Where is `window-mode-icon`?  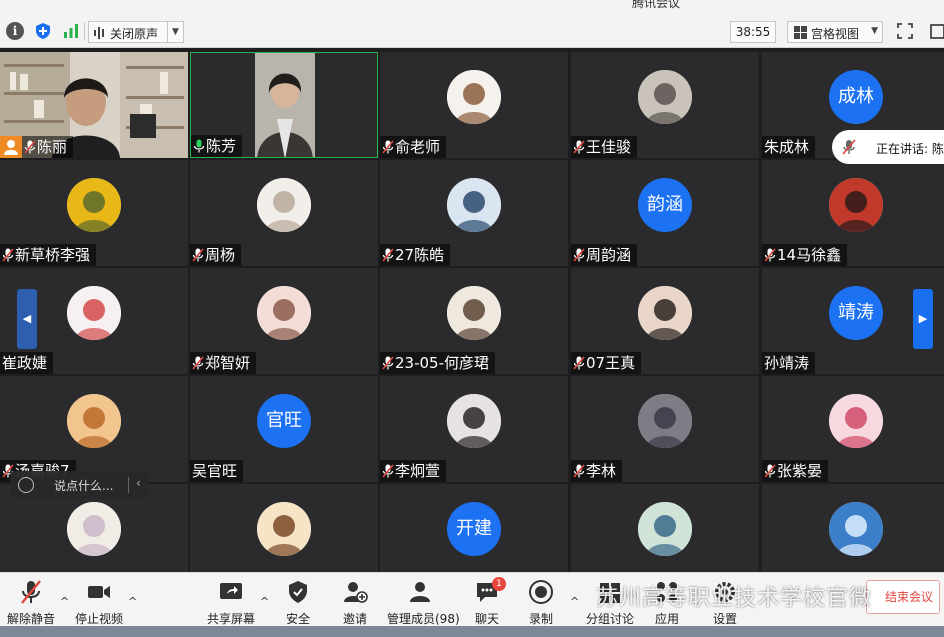 window-mode-icon is located at coordinates (936, 31).